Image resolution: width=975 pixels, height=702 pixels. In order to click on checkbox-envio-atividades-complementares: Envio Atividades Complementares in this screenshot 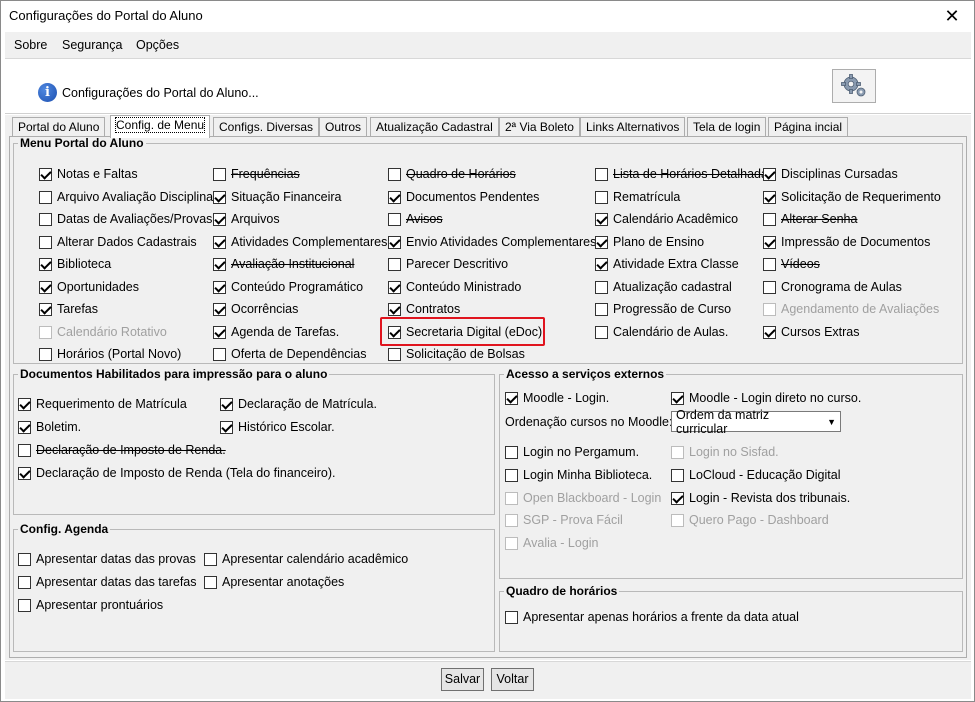, I will do `click(492, 242)`.